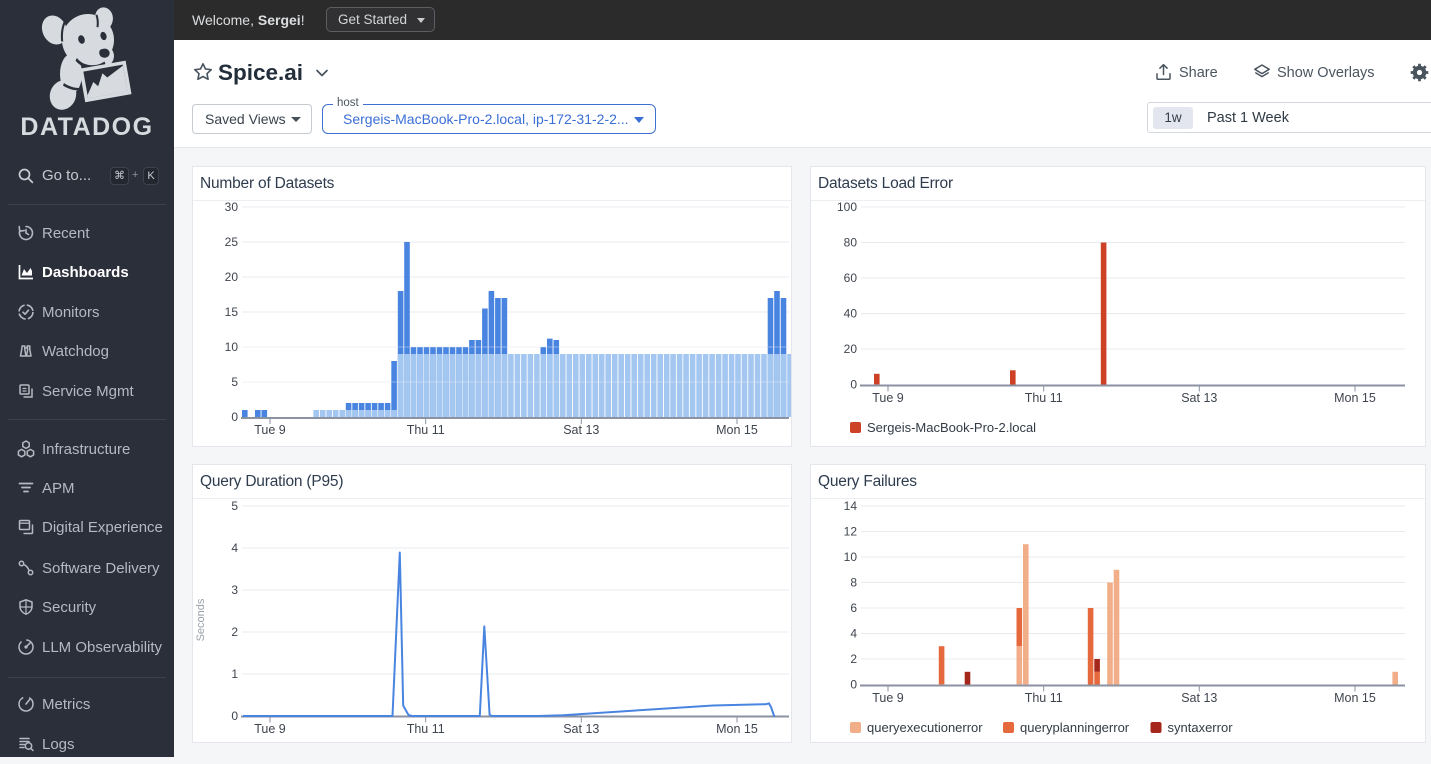 This screenshot has height=764, width=1431. Describe the element at coordinates (232, 312) in the screenshot. I see `svg-text: 15` at that location.